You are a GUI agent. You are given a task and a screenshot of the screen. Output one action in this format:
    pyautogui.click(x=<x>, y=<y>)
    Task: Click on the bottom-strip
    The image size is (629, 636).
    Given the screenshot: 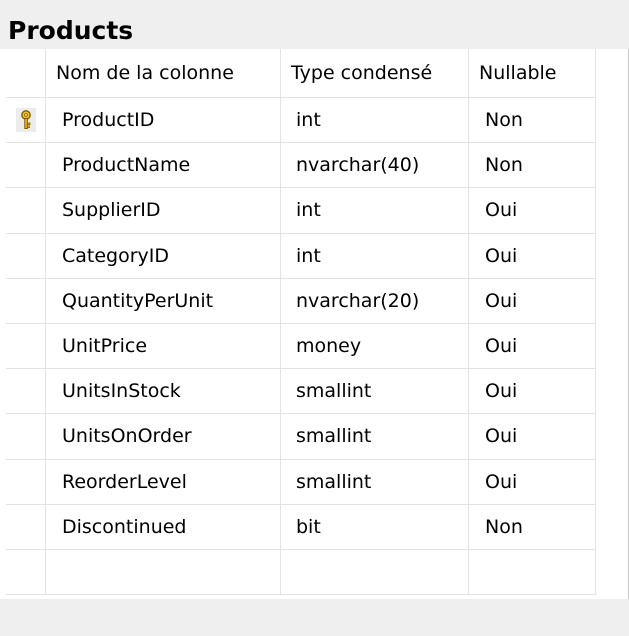 What is the action you would take?
    pyautogui.click(x=314, y=617)
    